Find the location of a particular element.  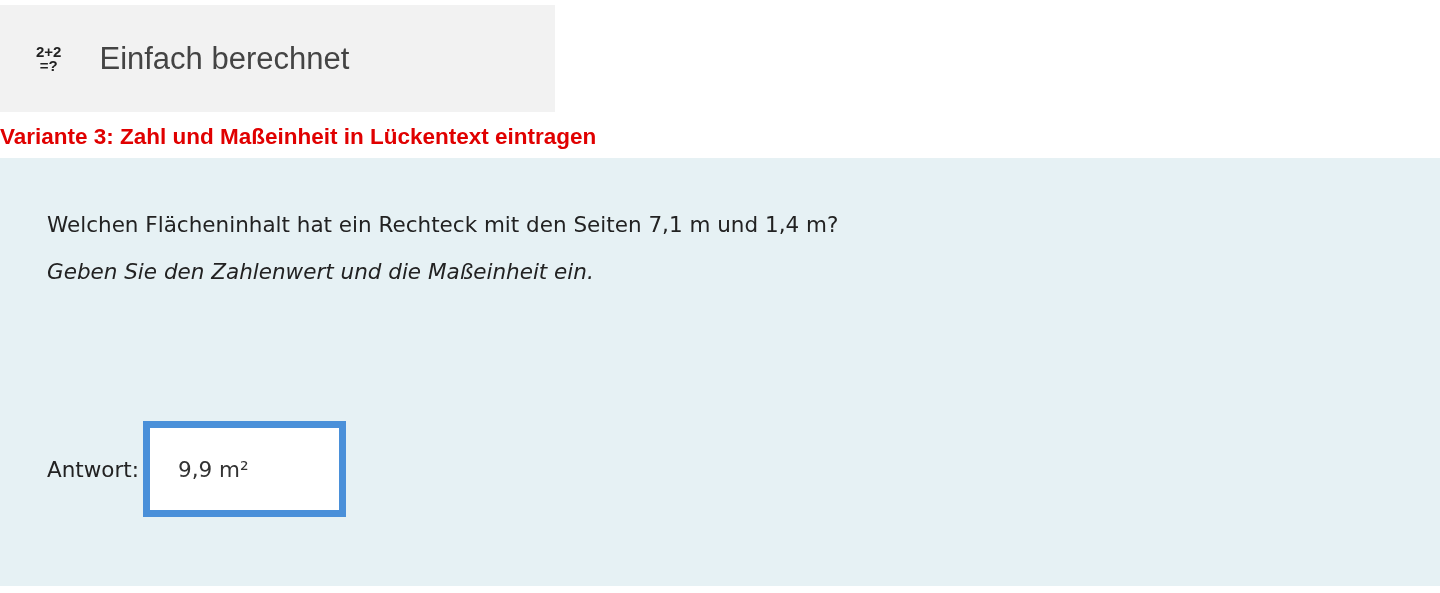

header-title: Einfach berechnet is located at coordinates (224, 58).